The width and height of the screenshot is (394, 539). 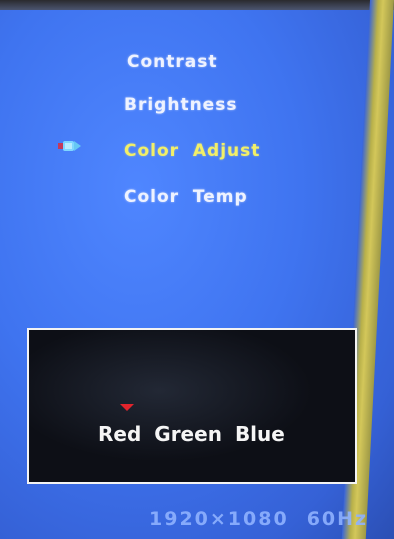 I want to click on menu-item-color-adjust: Color Adjust, so click(x=192, y=151).